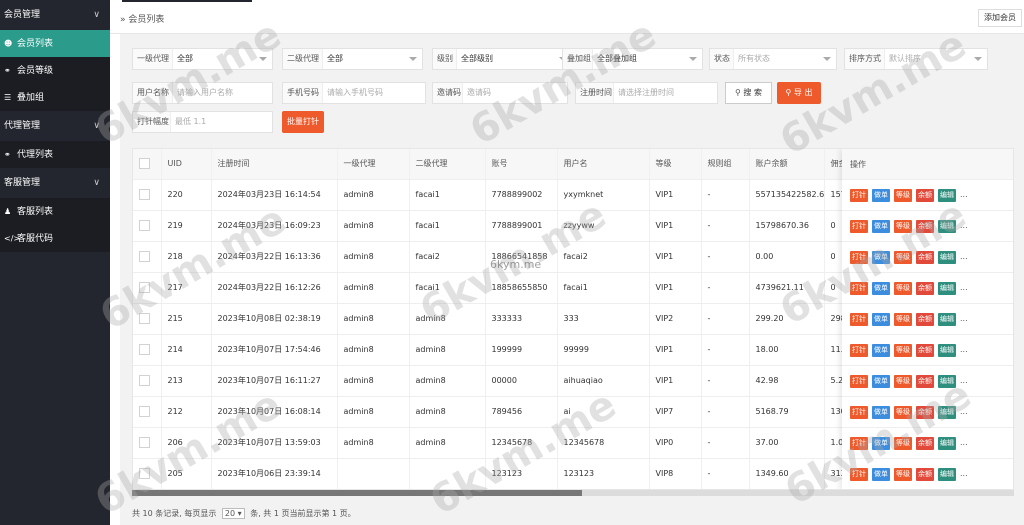  I want to click on sidebar-item: ☻ 会员列表, so click(55, 43).